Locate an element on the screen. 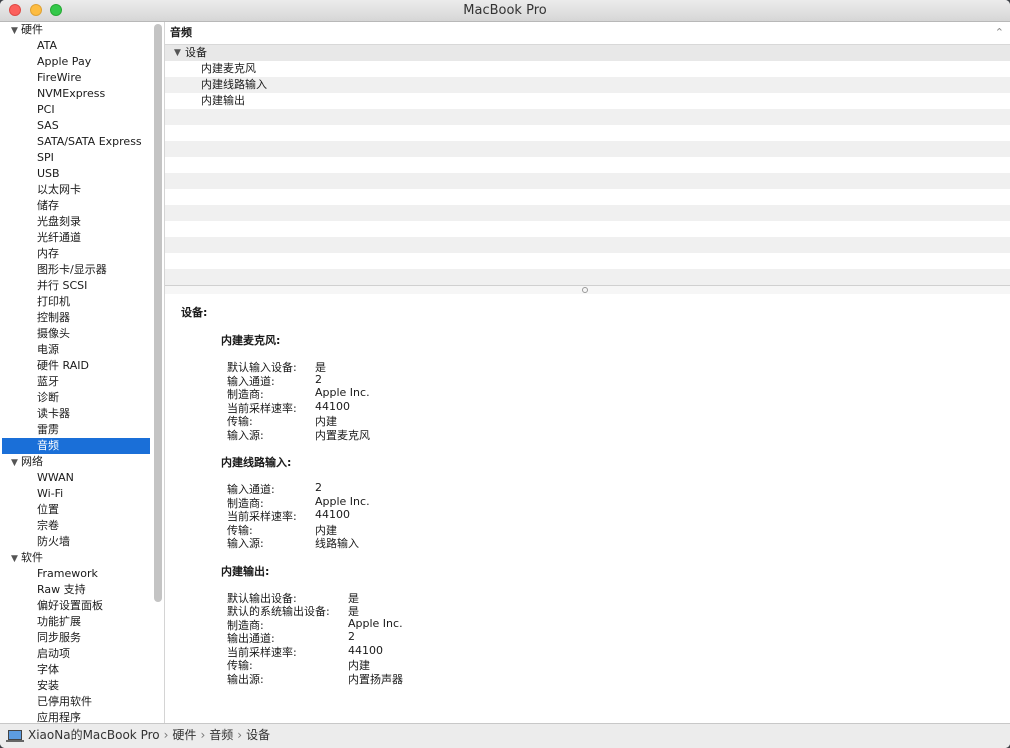 Image resolution: width=1010 pixels, height=748 pixels. sidebar-item: 读卡器 is located at coordinates (76, 414).